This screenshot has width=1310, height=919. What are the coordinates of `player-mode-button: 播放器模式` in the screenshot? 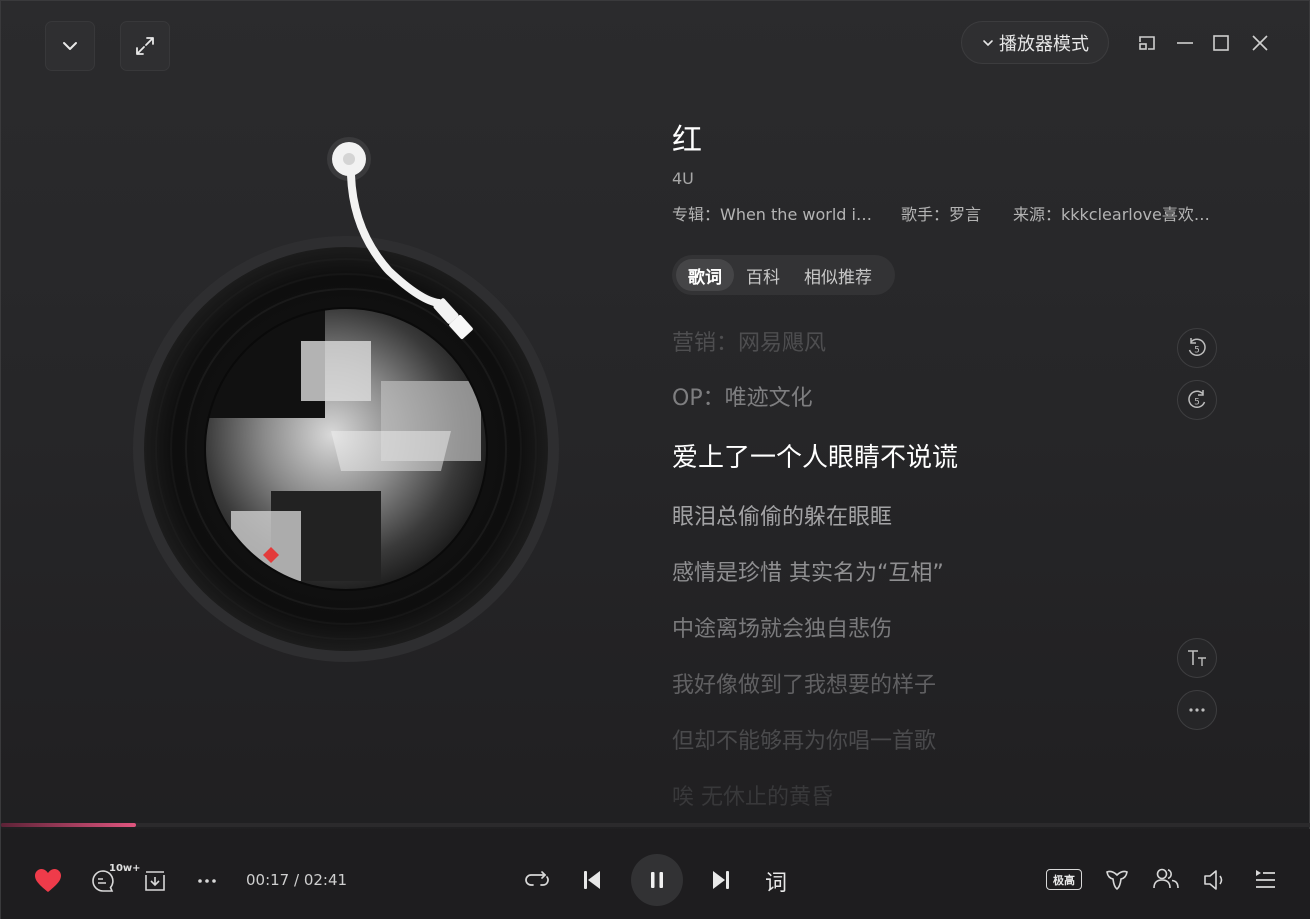 It's located at (1035, 42).